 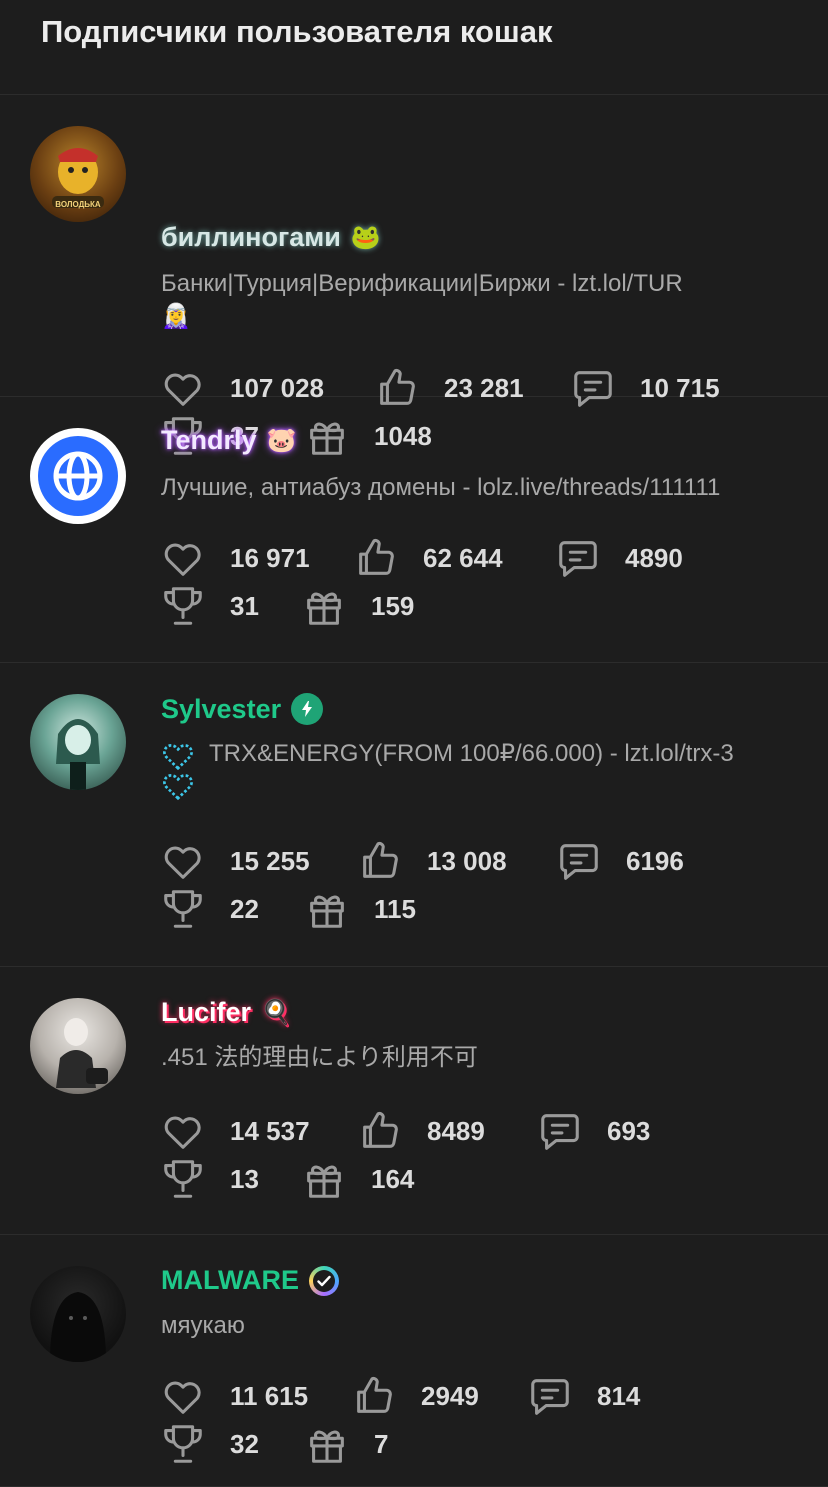 What do you see at coordinates (655, 860) in the screenshot?
I see `messages-count: 6196` at bounding box center [655, 860].